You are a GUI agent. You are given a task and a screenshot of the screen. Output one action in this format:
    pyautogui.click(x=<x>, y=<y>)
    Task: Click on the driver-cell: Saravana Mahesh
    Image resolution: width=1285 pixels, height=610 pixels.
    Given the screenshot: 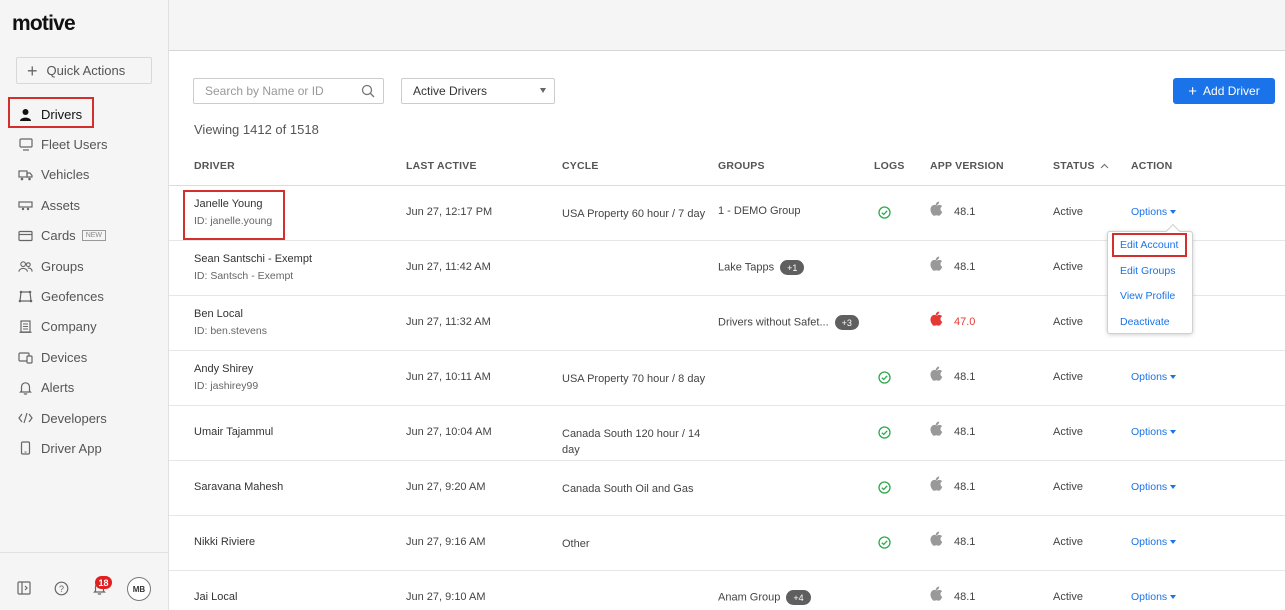 What is the action you would take?
    pyautogui.click(x=238, y=487)
    